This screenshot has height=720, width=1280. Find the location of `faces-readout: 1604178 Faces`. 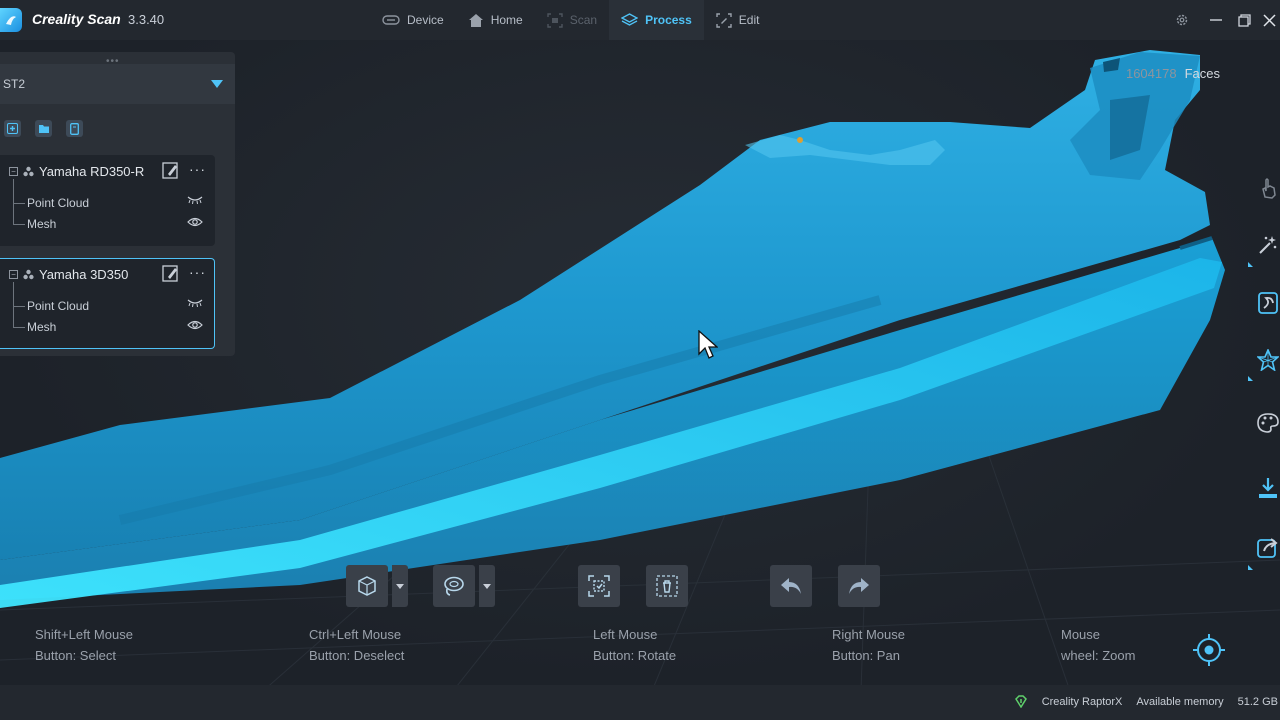

faces-readout: 1604178 Faces is located at coordinates (1173, 73).